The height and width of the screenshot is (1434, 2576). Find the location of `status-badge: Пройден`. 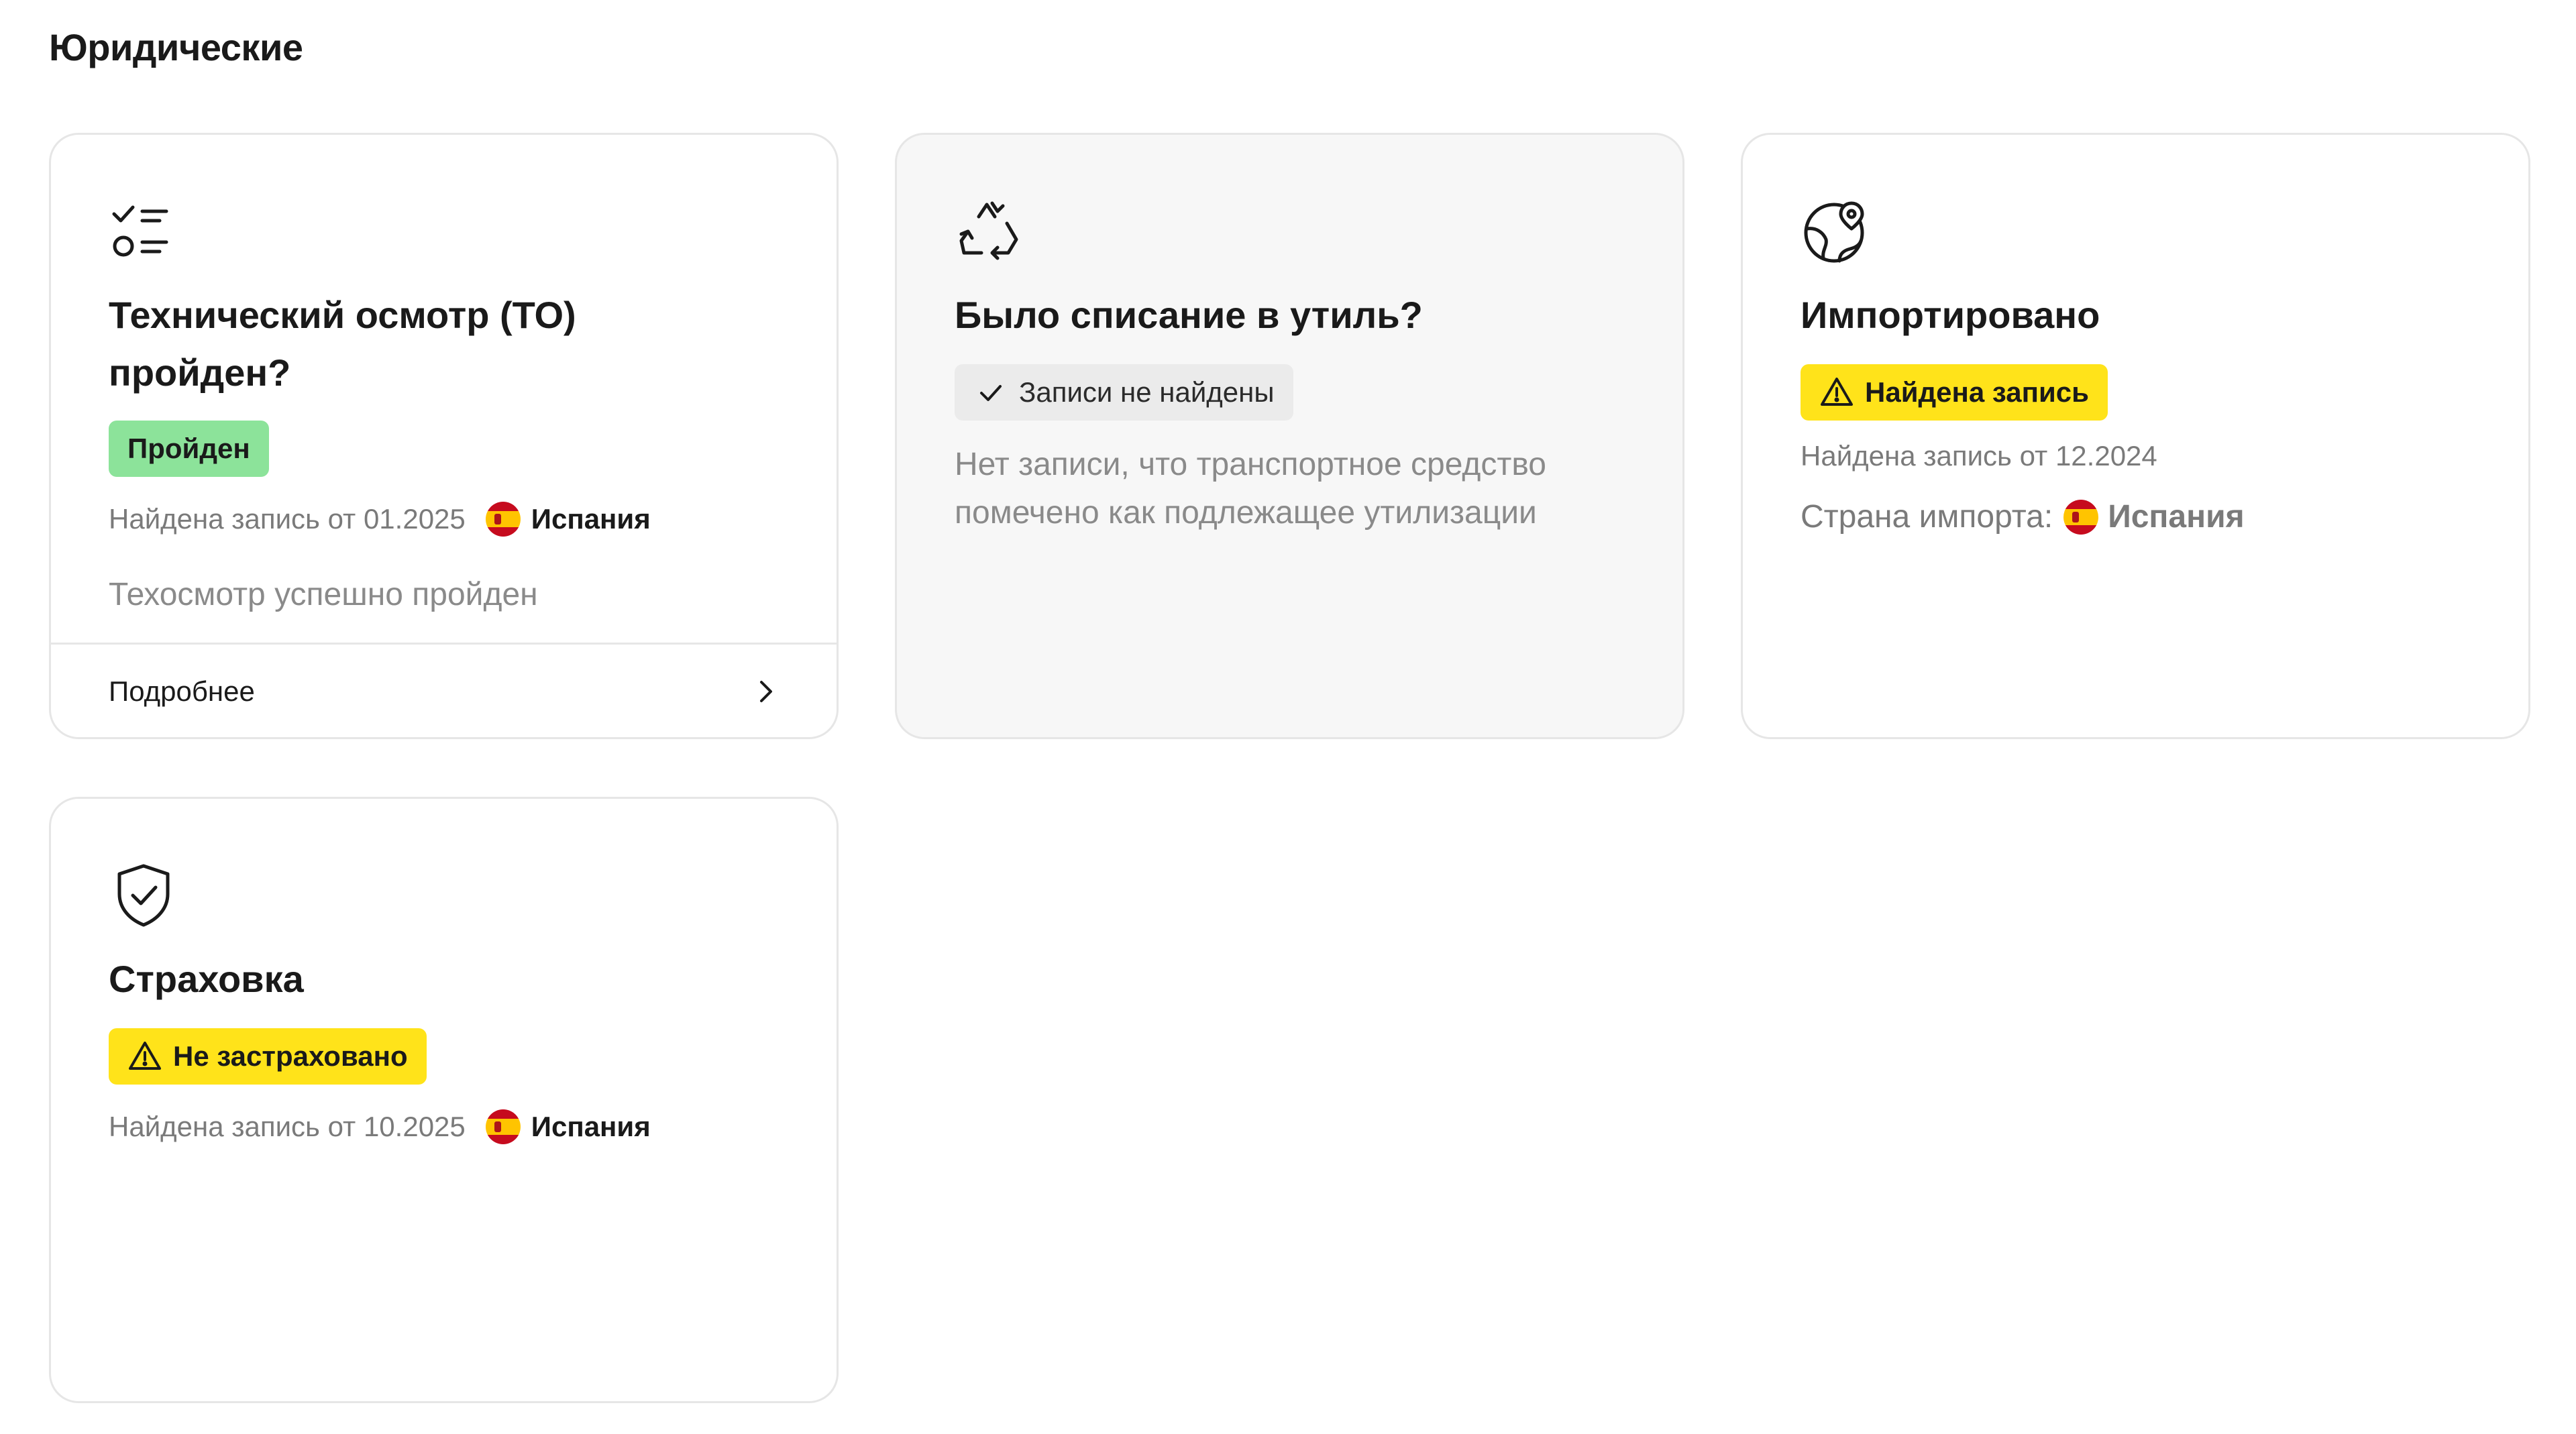

status-badge: Пройден is located at coordinates (189, 449).